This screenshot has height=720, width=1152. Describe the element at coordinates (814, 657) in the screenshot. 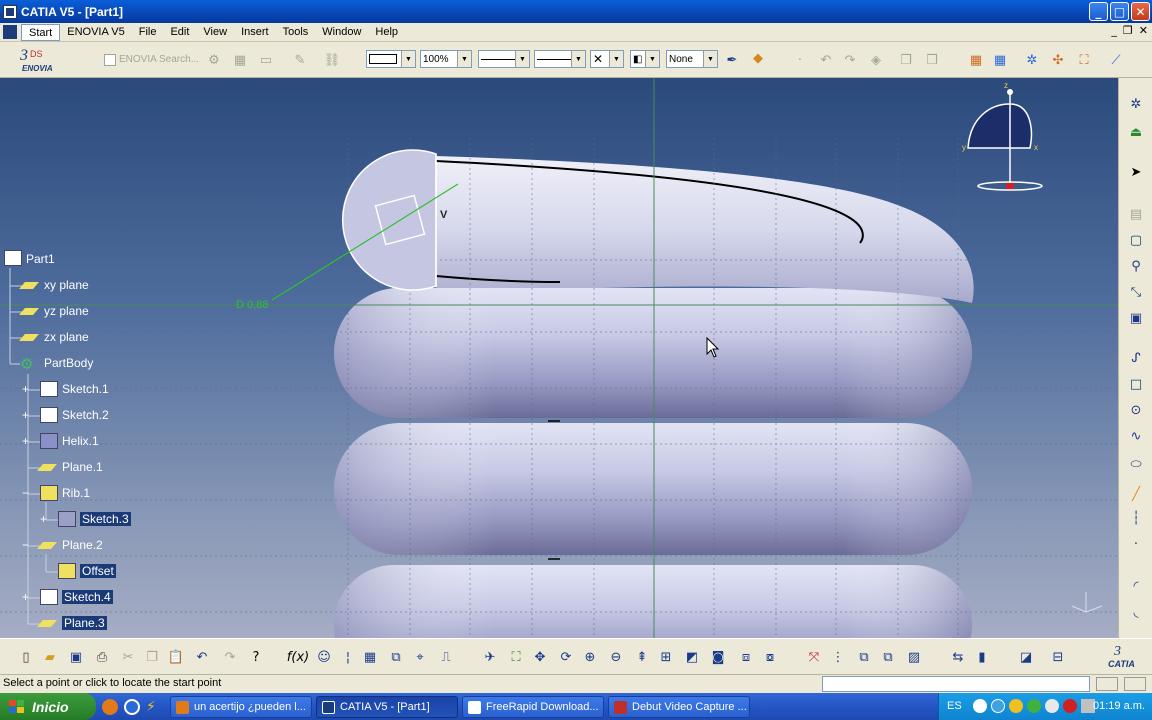

I see `constraint-icon: ⤧` at that location.